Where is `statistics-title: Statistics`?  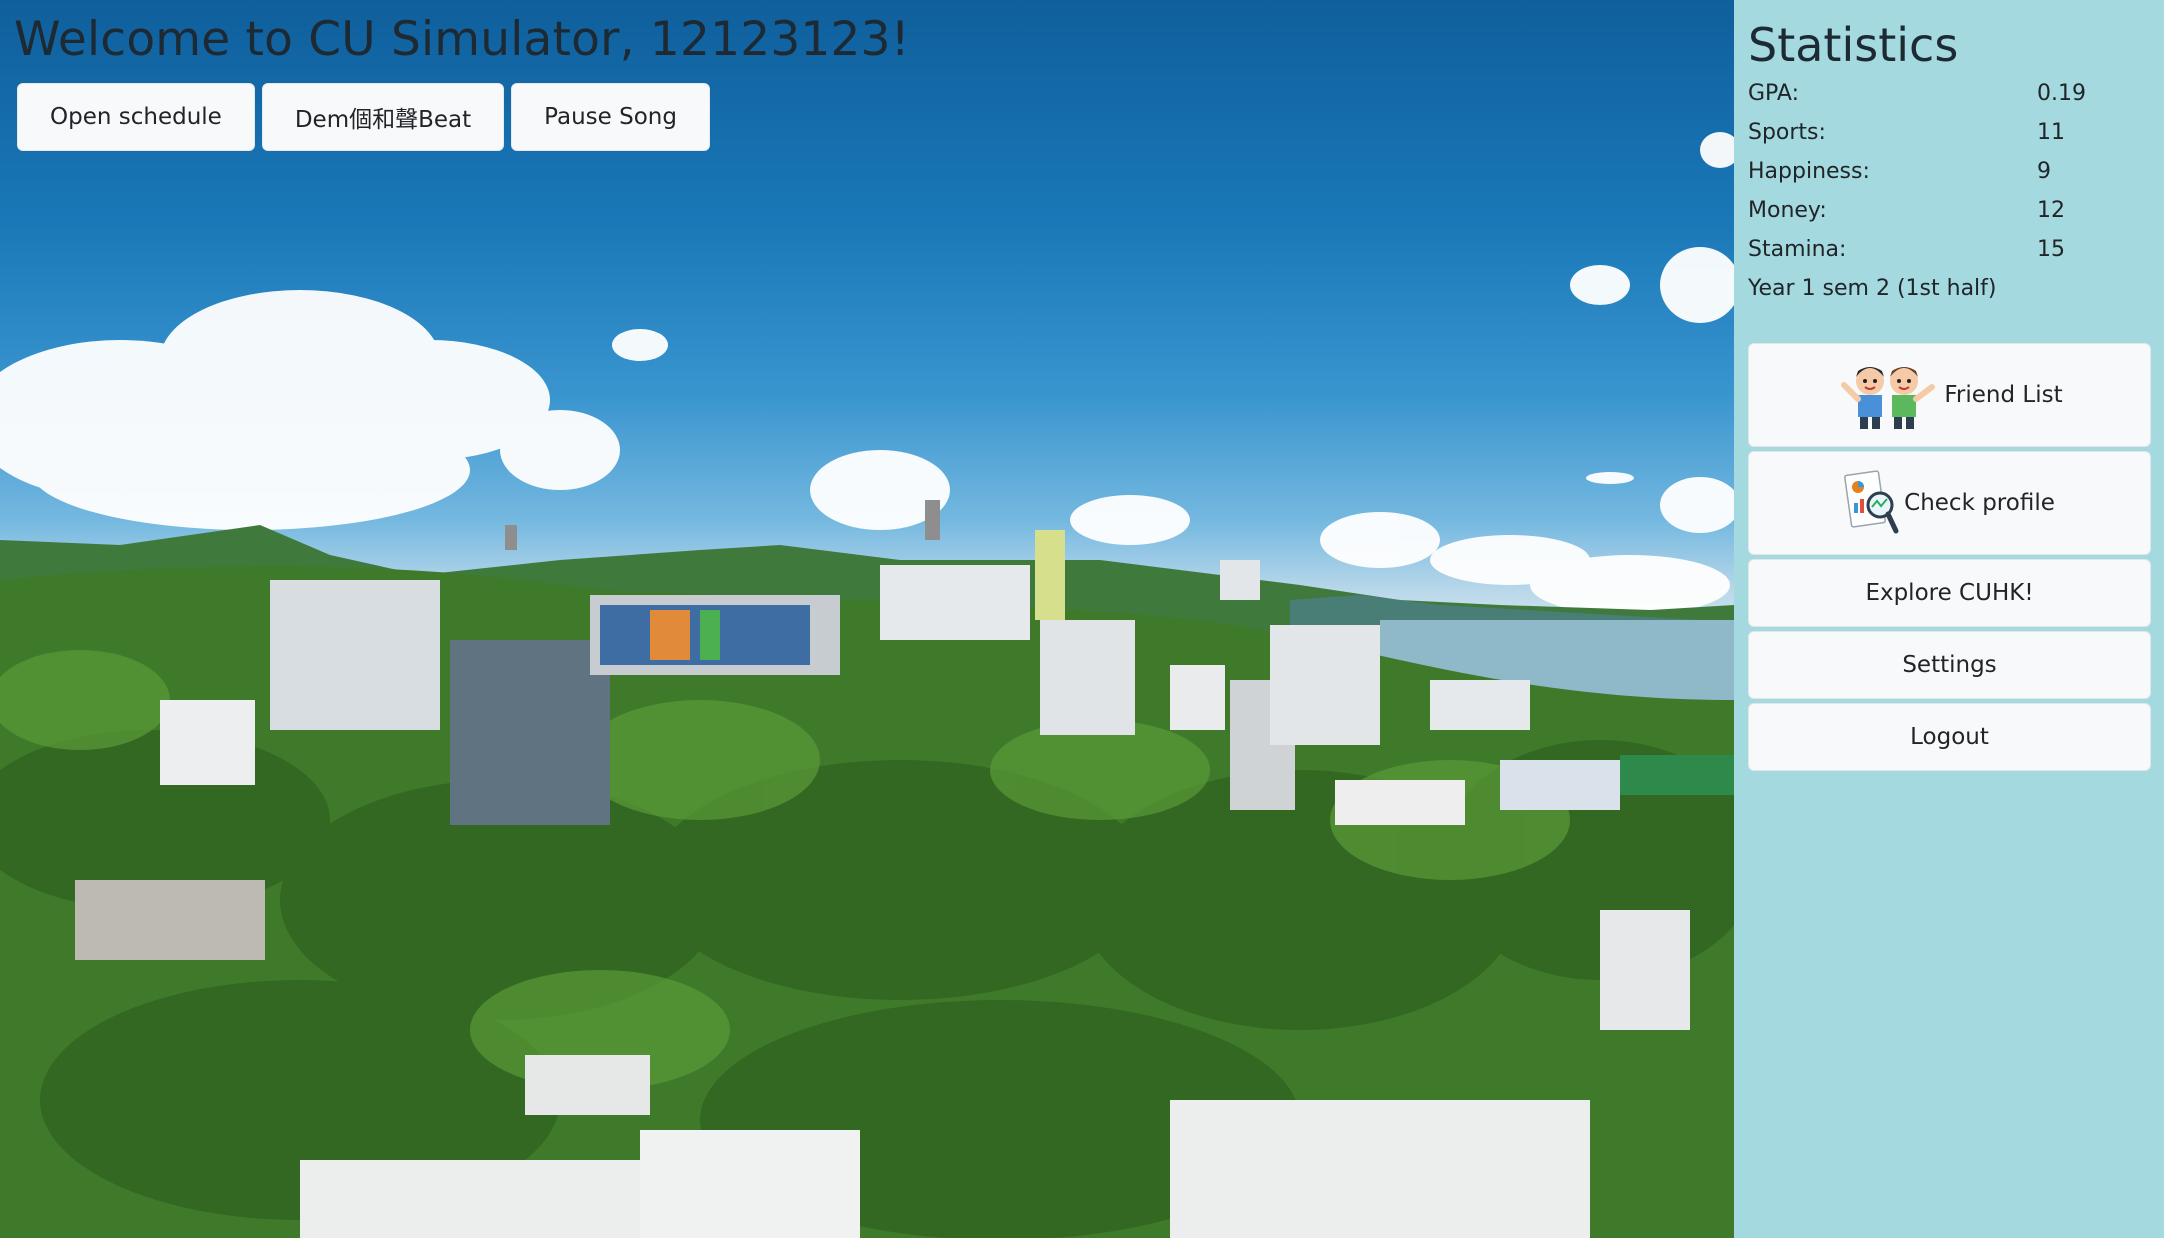
statistics-title: Statistics is located at coordinates (1853, 45).